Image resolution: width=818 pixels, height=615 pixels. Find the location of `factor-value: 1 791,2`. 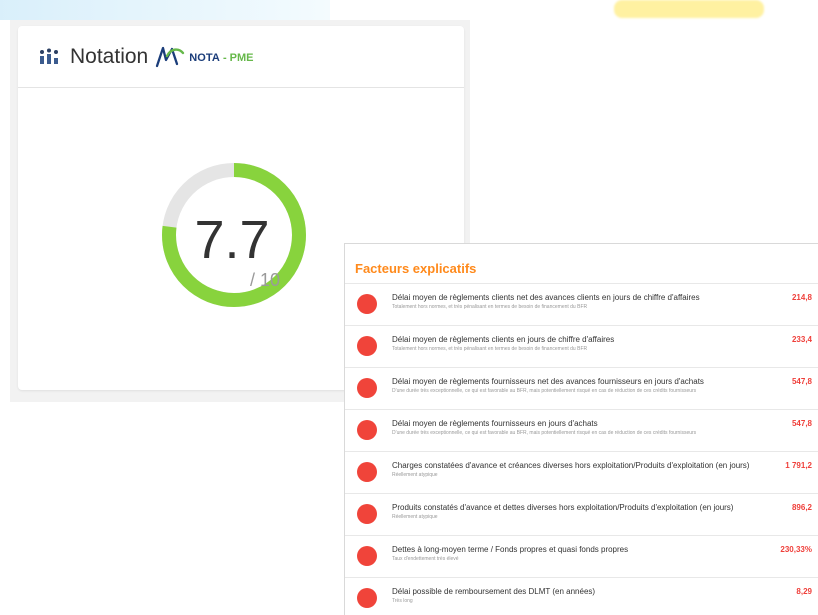

factor-value: 1 791,2 is located at coordinates (798, 465).